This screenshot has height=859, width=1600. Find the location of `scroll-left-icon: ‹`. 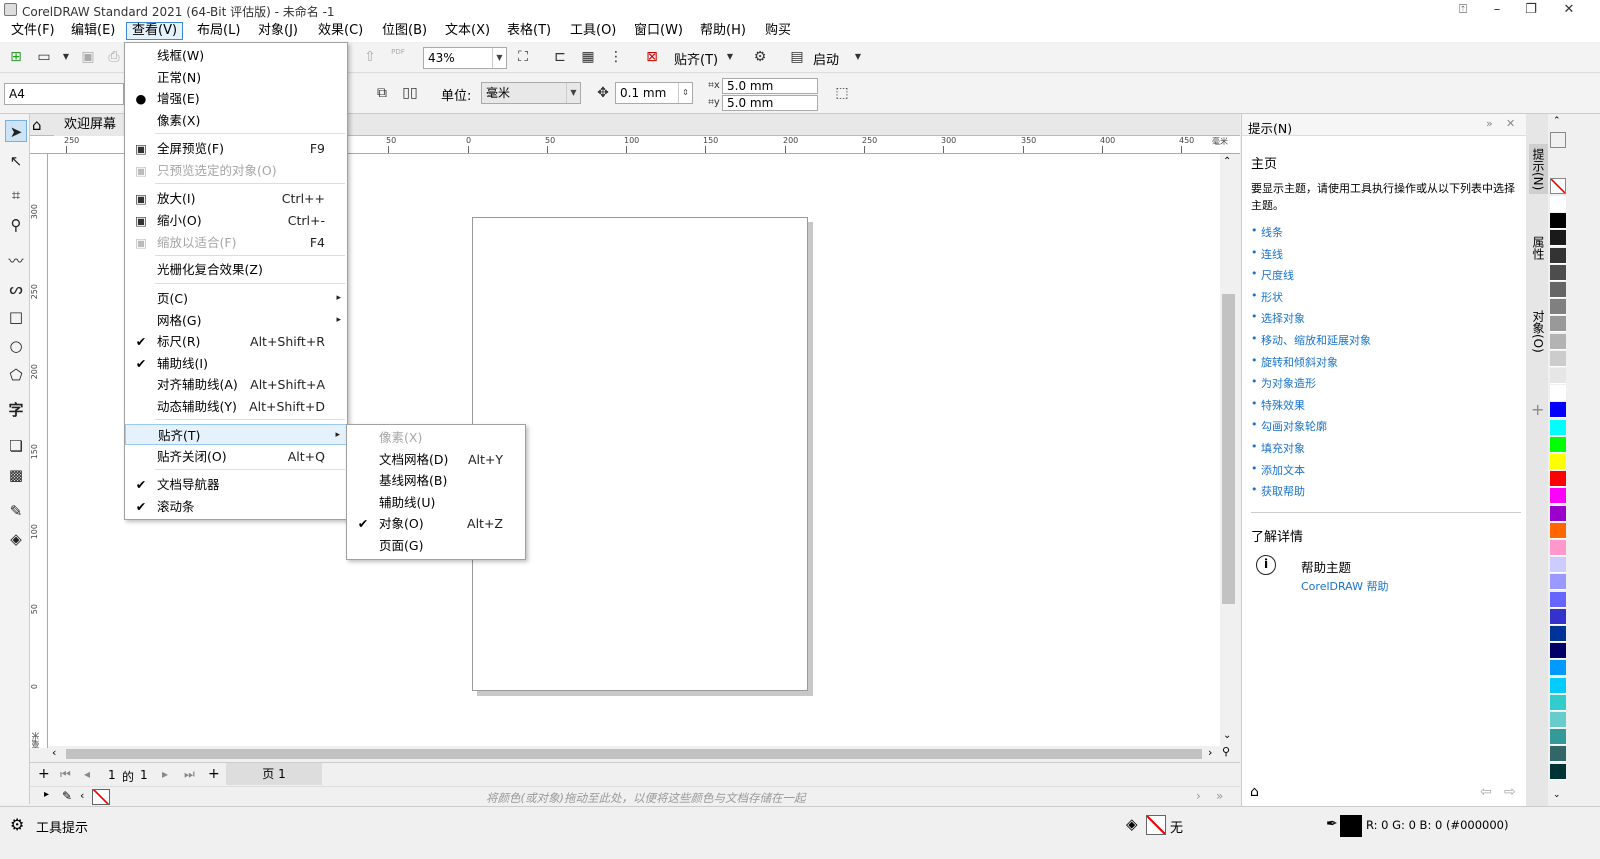

scroll-left-icon: ‹ is located at coordinates (54, 752).